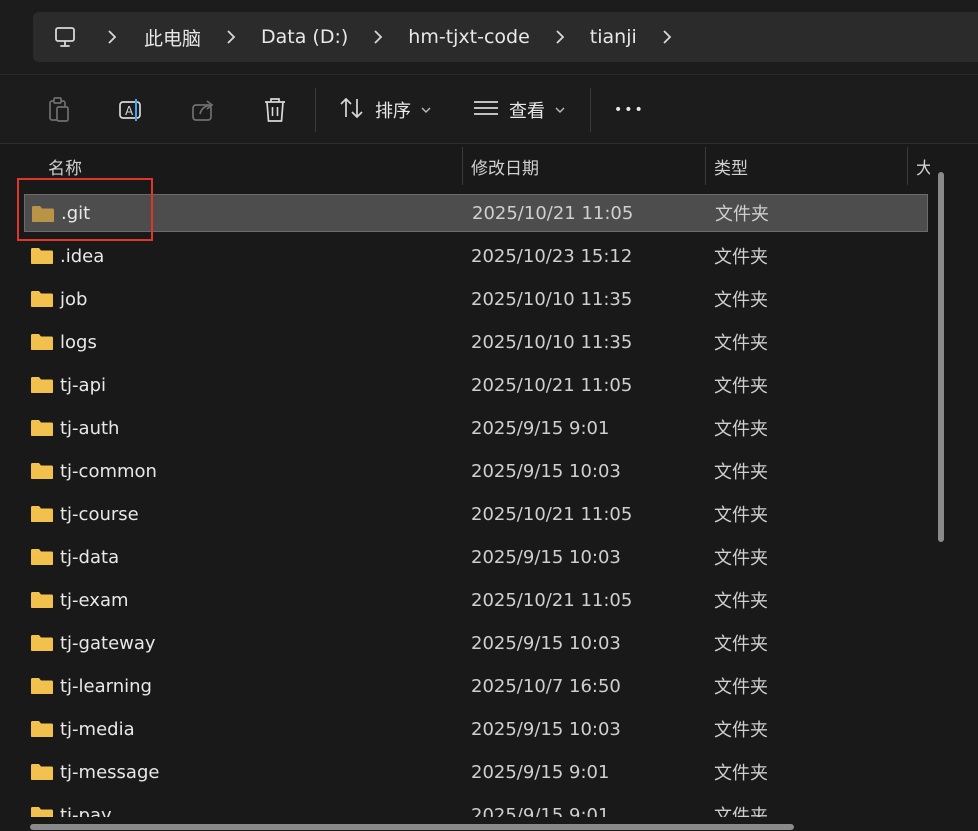 The width and height of the screenshot is (978, 831). What do you see at coordinates (90, 428) in the screenshot?
I see `file-name: tj-auth` at bounding box center [90, 428].